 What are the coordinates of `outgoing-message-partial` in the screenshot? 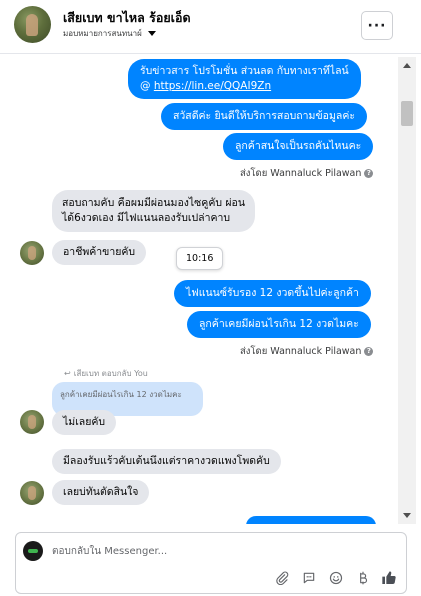 It's located at (311, 520).